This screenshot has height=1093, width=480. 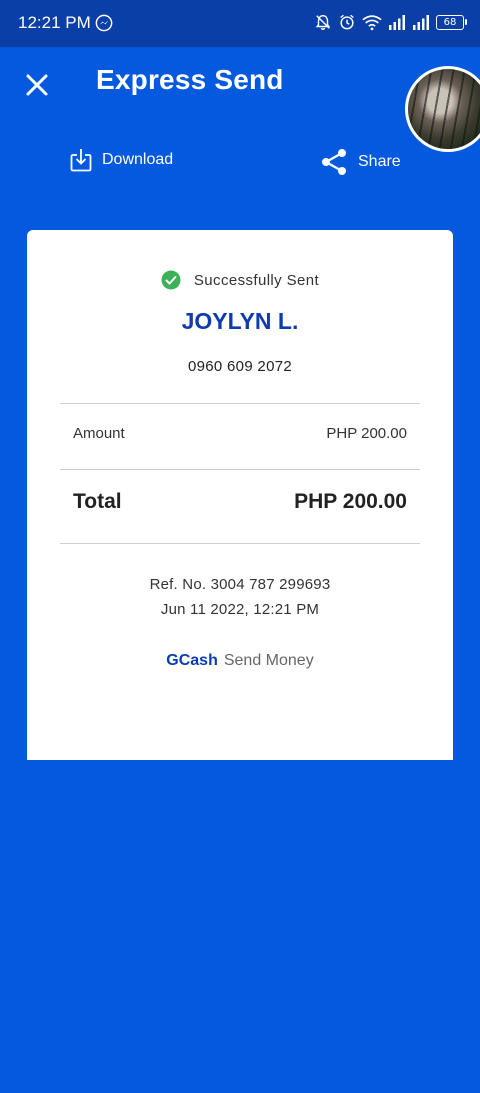 What do you see at coordinates (379, 161) in the screenshot?
I see `share-label: Share` at bounding box center [379, 161].